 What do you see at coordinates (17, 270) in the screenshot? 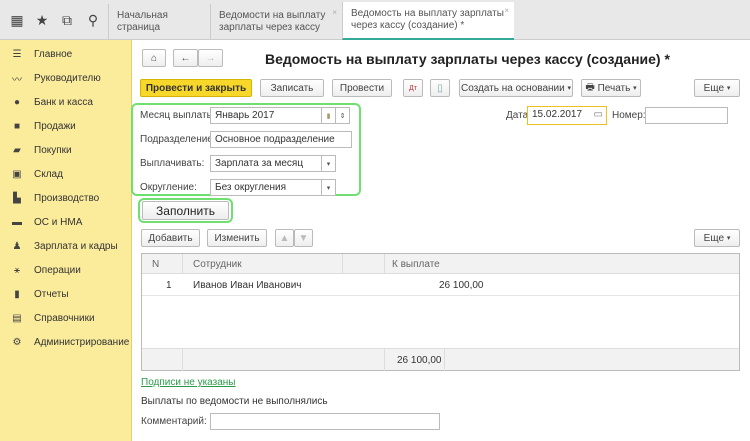
I see `operations-icon: ⚹` at bounding box center [17, 270].